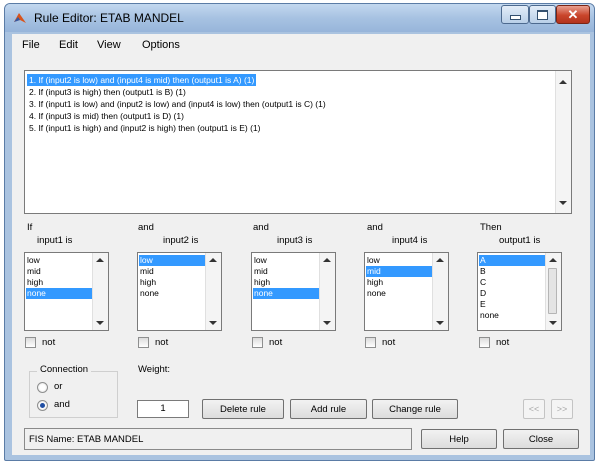 Image resolution: width=601 pixels, height=464 pixels. I want to click on help-button: Help, so click(459, 439).